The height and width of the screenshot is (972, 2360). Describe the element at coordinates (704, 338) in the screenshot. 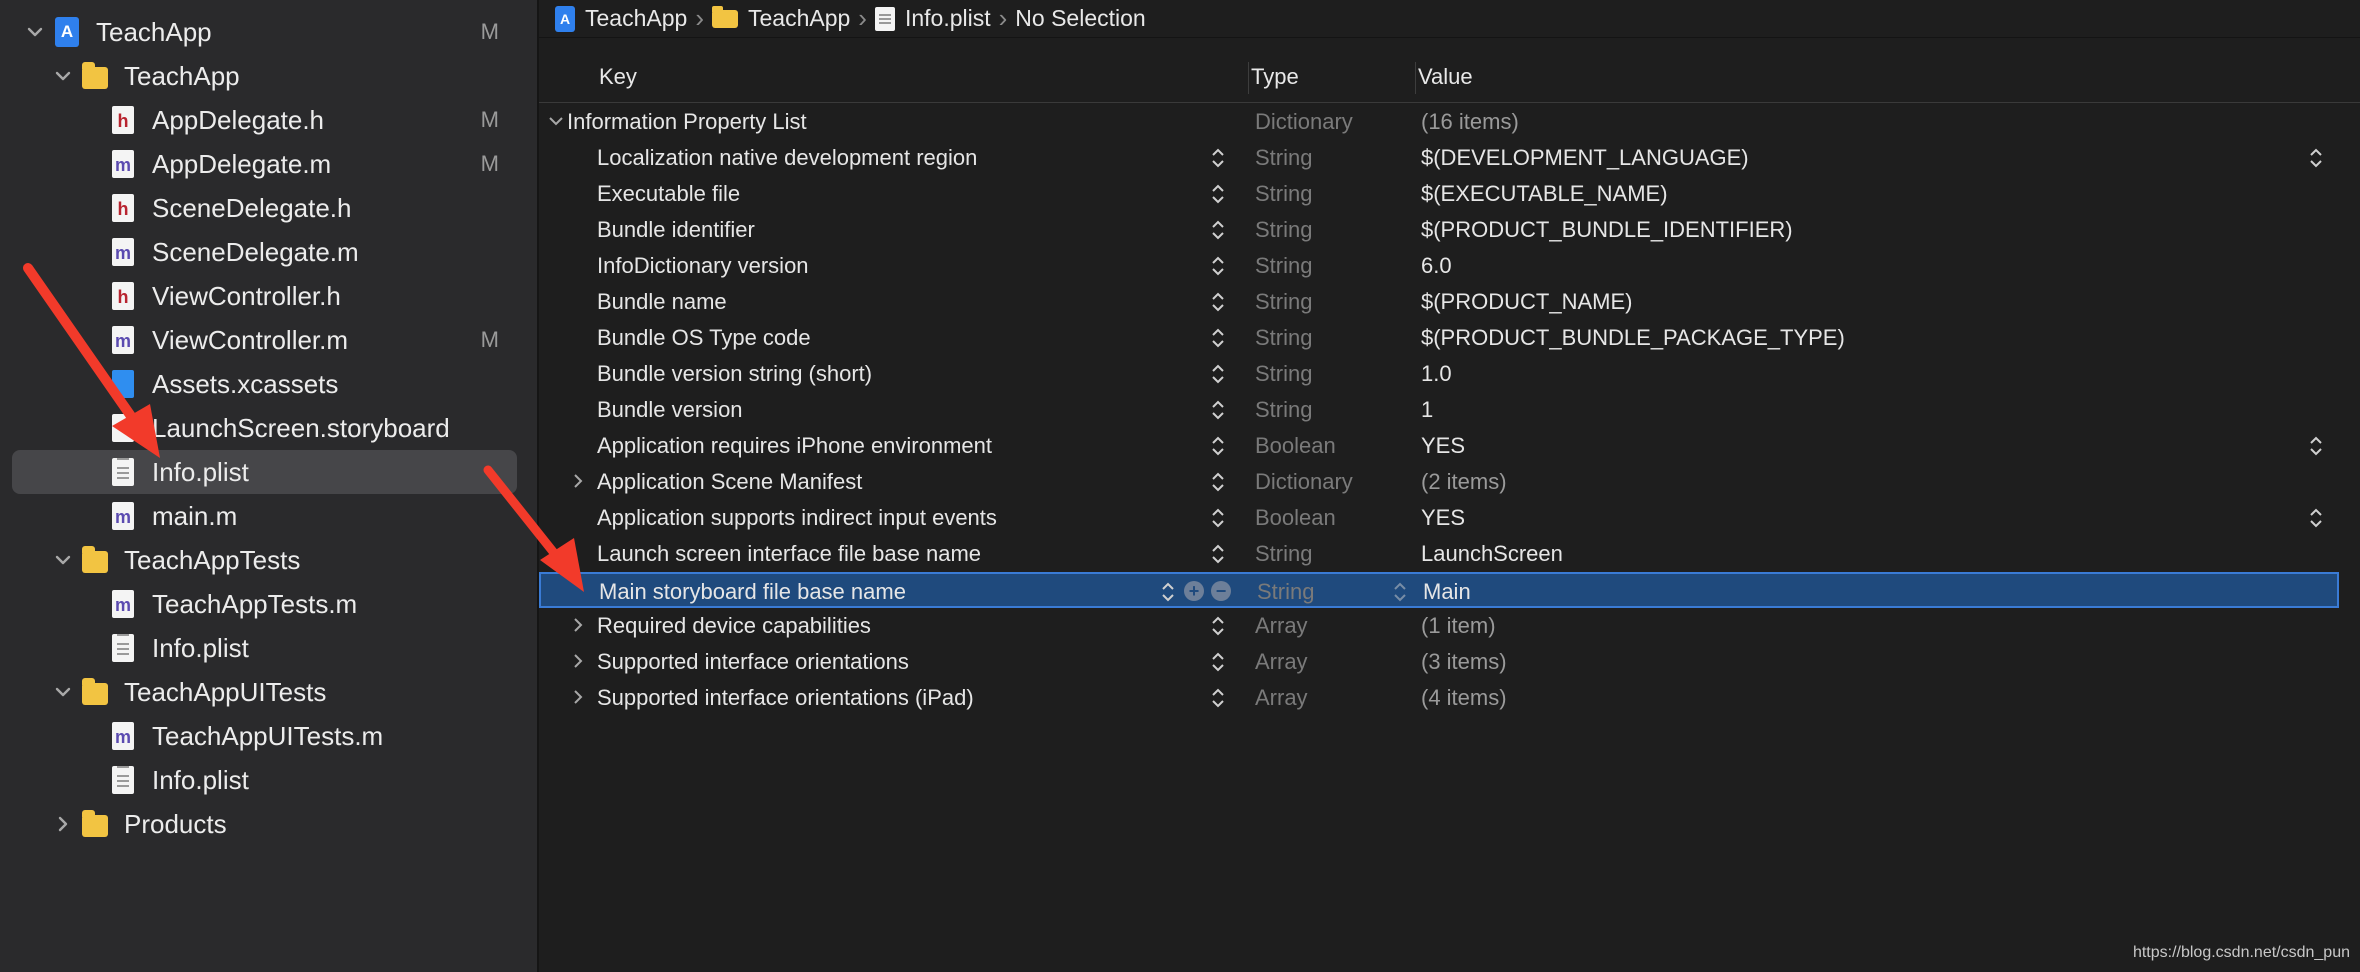

I see `plist-key: Bundle OS Type code` at that location.